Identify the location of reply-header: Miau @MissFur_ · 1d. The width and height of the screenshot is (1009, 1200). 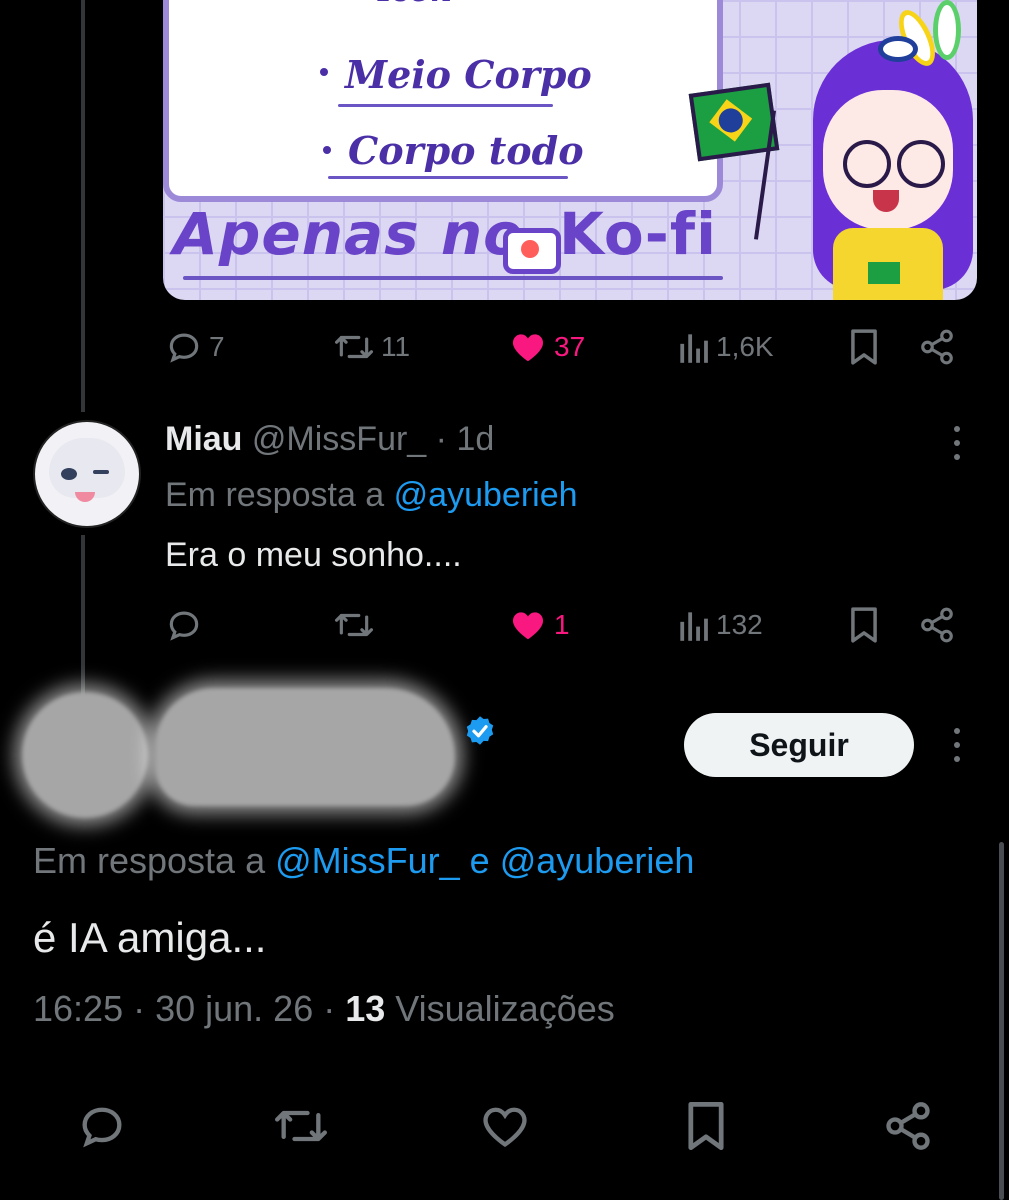
(329, 439).